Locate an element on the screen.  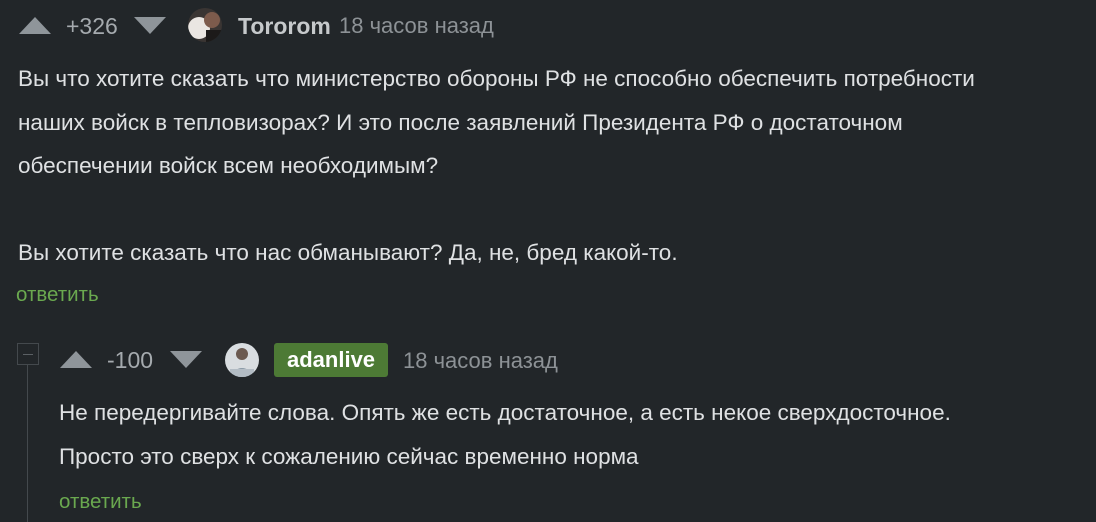
comment-author-badge: adanlive is located at coordinates (331, 360).